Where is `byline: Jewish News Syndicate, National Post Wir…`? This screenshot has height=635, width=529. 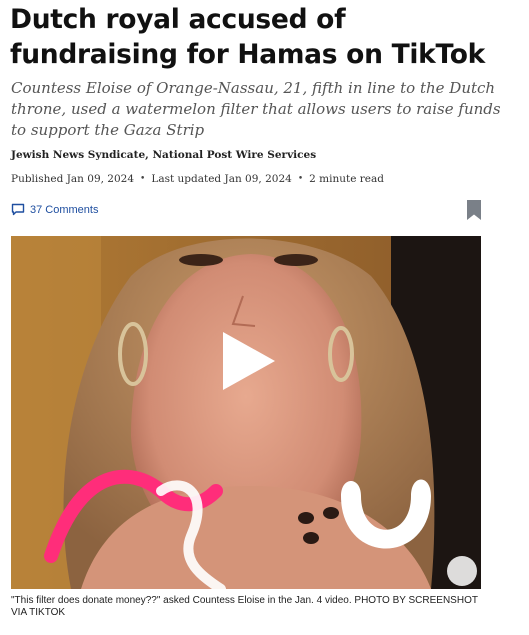 byline: Jewish News Syndicate, National Post Wir… is located at coordinates (163, 155).